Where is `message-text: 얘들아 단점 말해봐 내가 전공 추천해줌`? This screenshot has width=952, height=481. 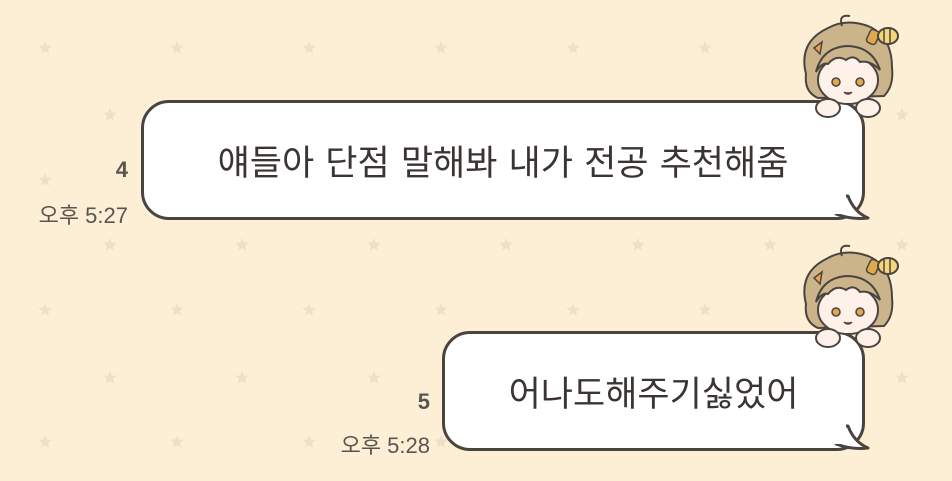 message-text: 얘들아 단점 말해봐 내가 전공 추천해줌 is located at coordinates (503, 163).